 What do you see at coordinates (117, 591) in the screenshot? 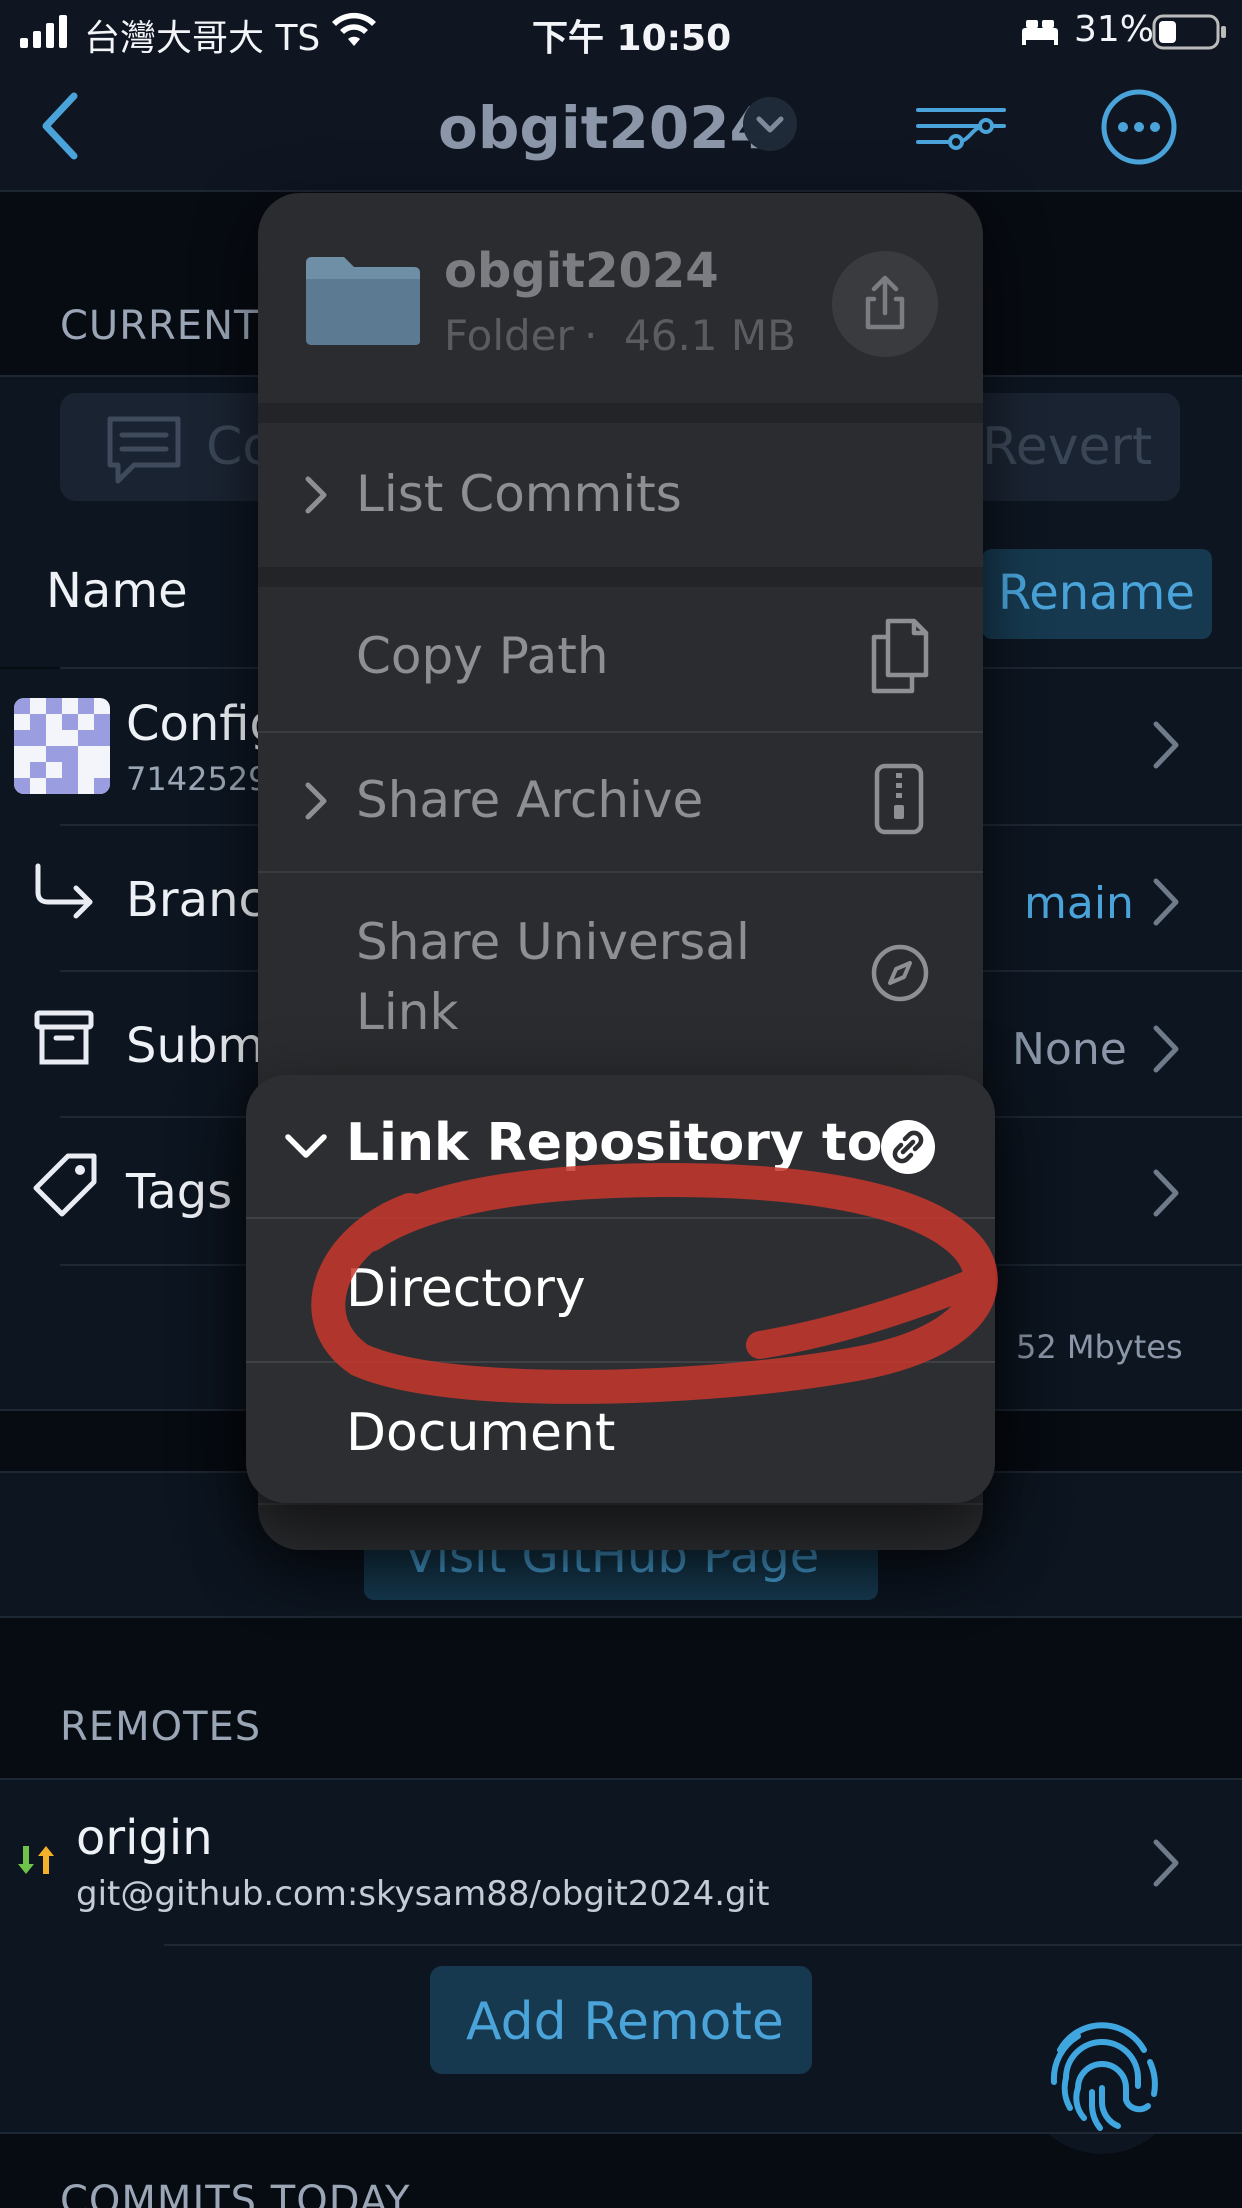
I see `name-label: Name` at bounding box center [117, 591].